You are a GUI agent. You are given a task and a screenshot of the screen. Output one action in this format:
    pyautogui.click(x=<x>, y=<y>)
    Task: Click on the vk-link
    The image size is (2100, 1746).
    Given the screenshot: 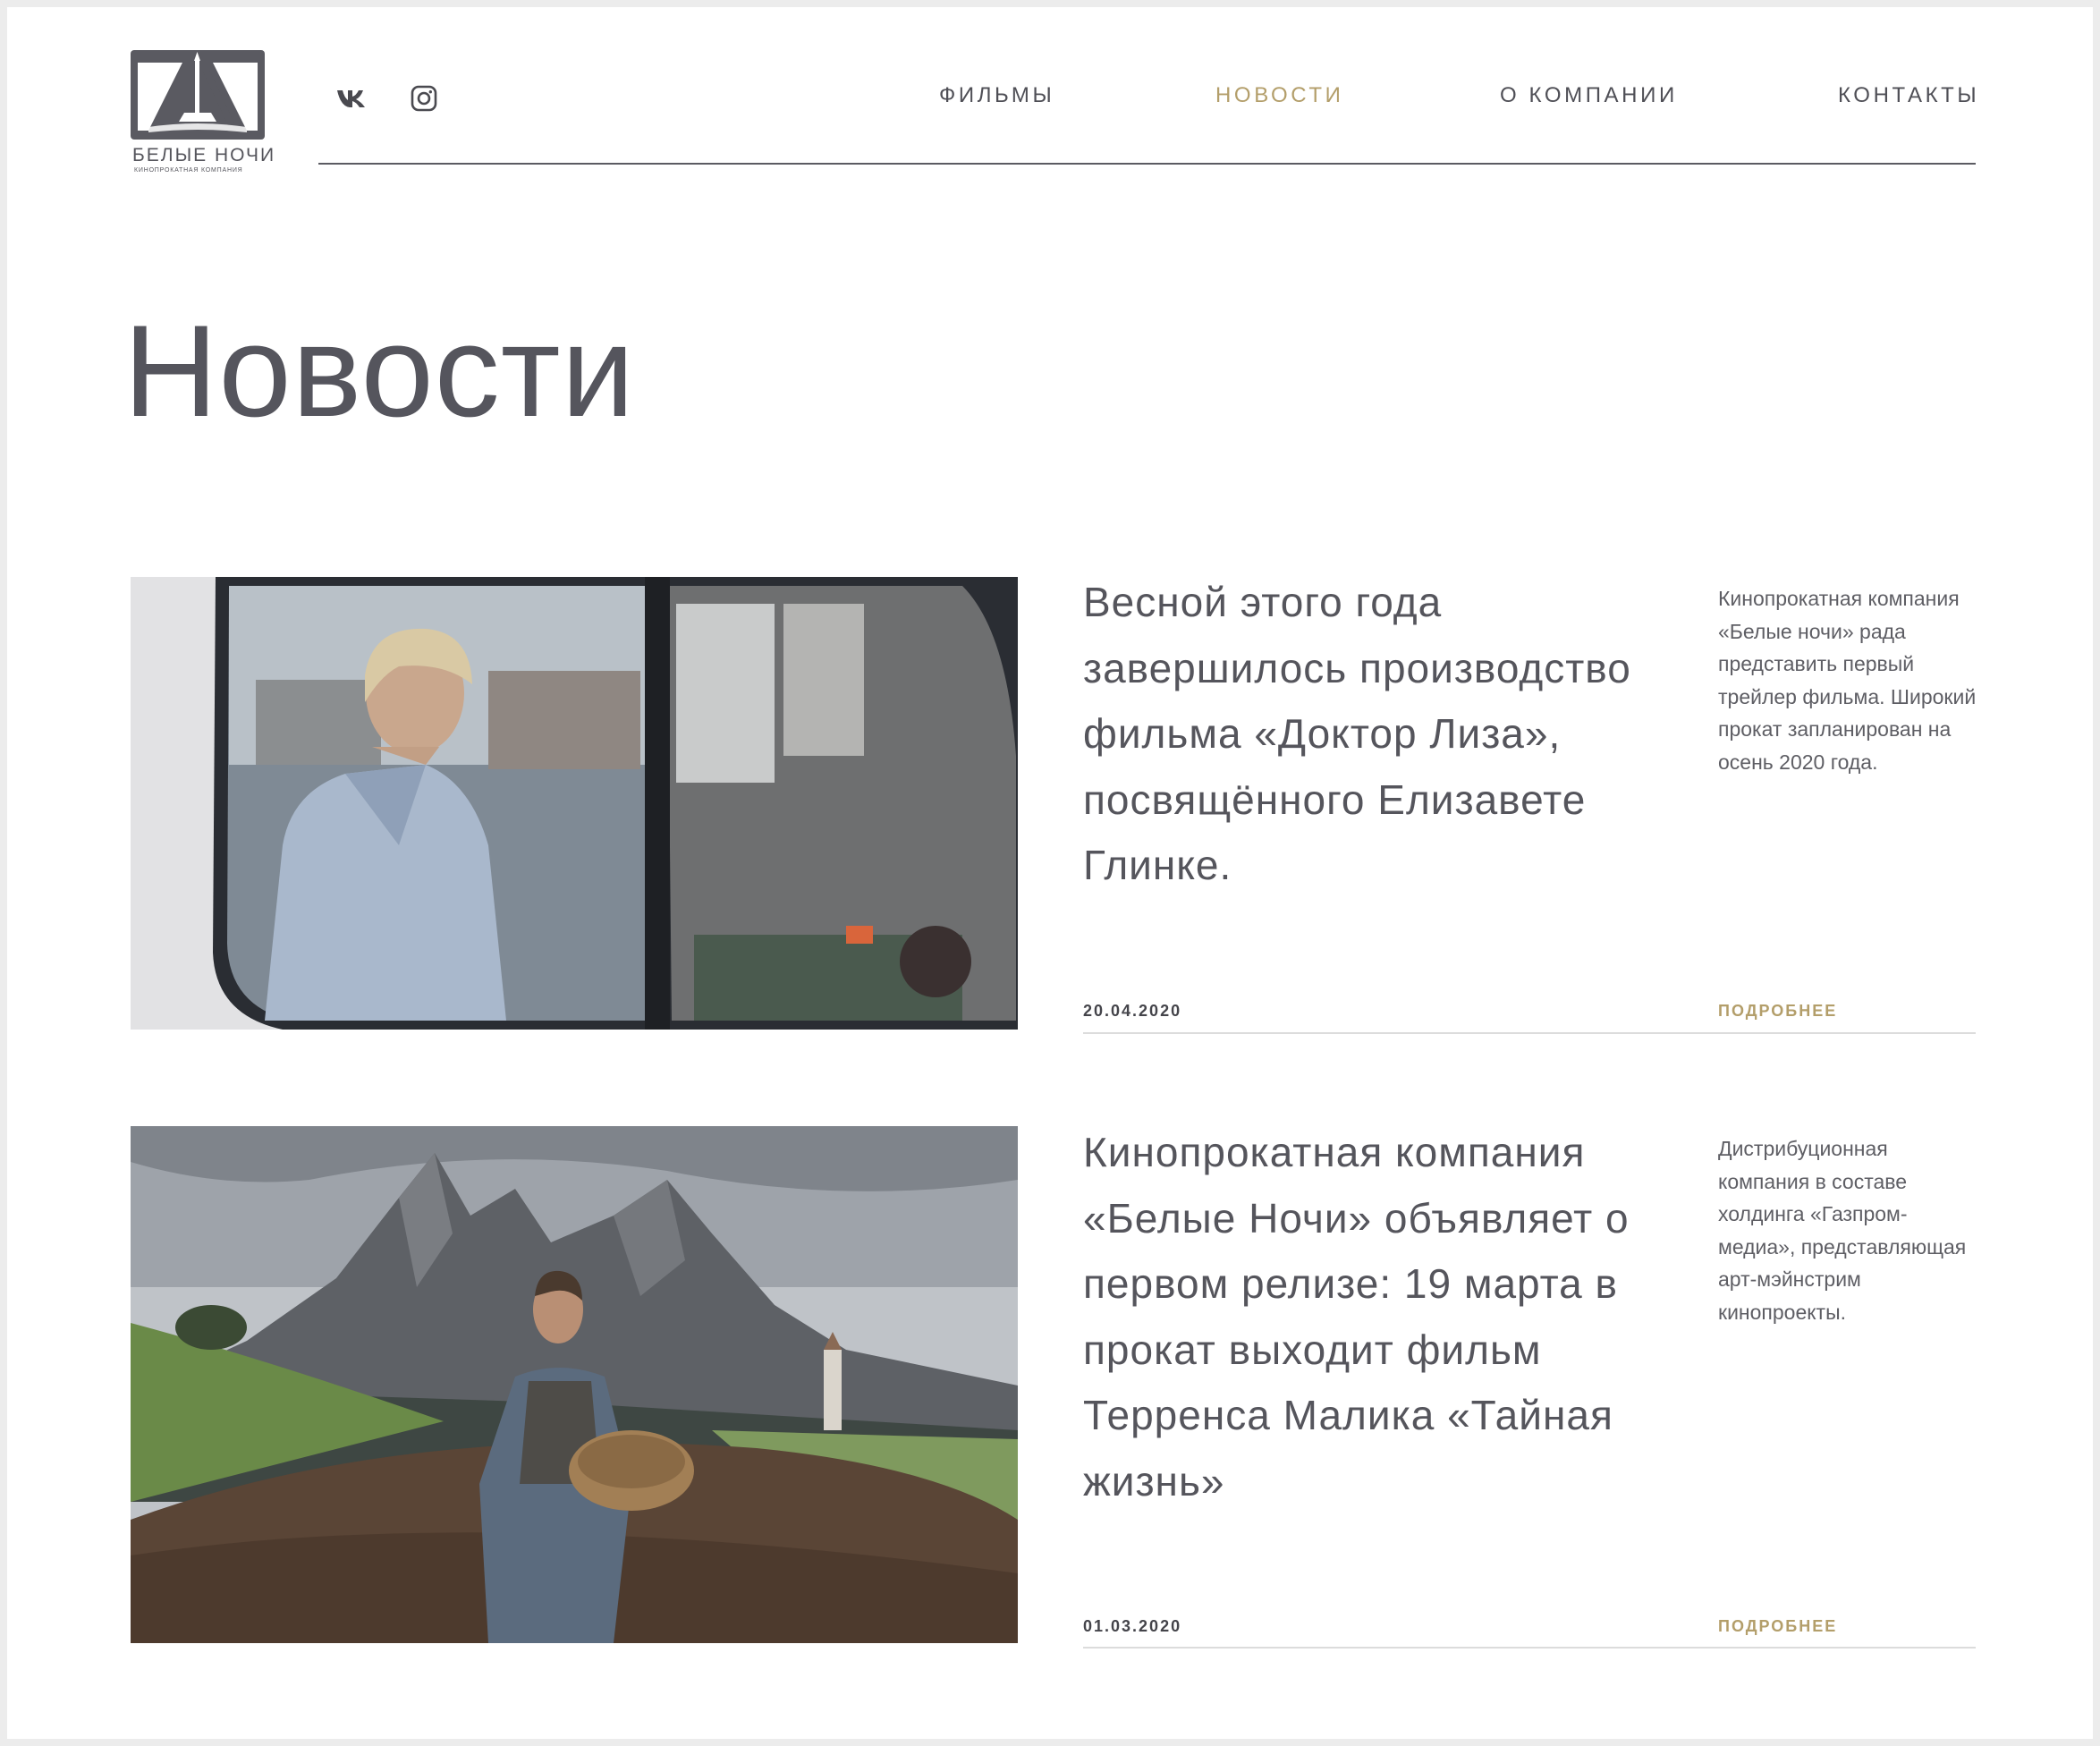 What is the action you would take?
    pyautogui.click(x=351, y=98)
    